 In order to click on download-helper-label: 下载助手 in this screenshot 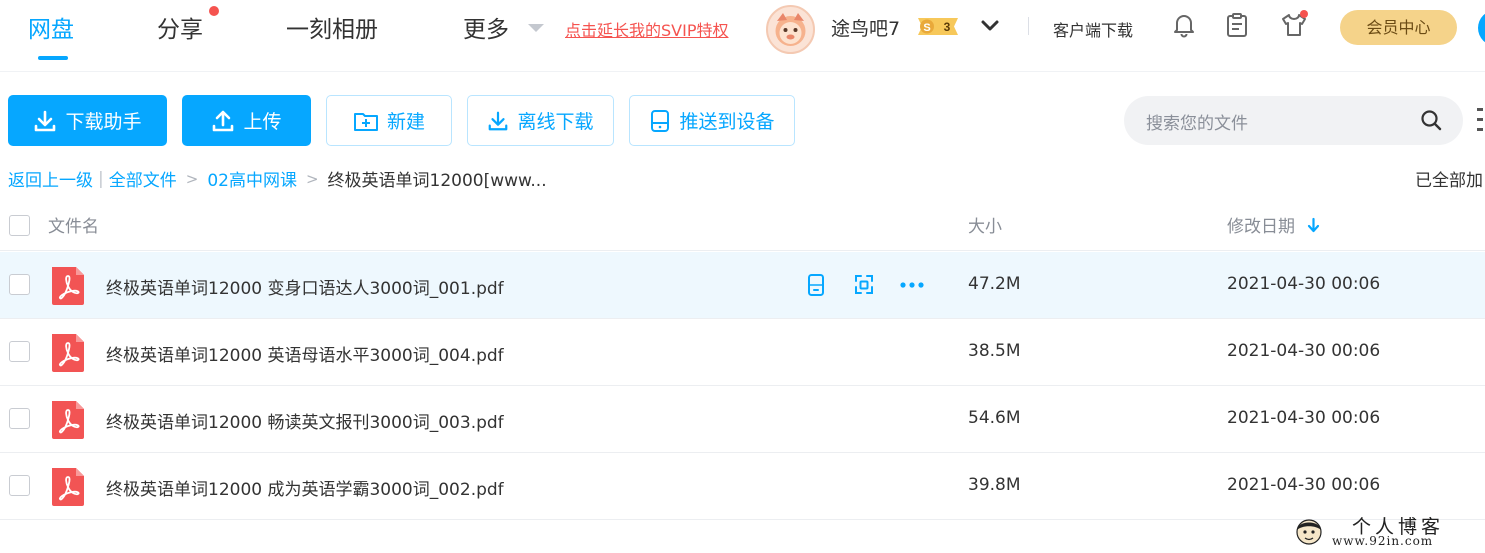, I will do `click(103, 122)`.